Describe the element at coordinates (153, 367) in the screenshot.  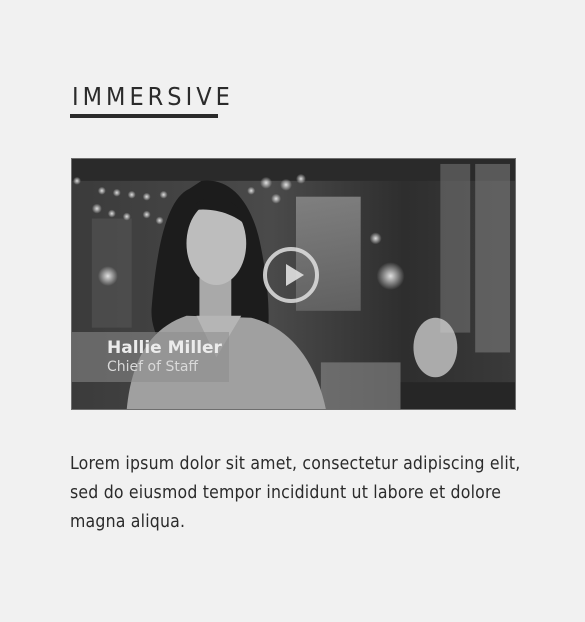
I see `speaker-title: Chief of Staff` at that location.